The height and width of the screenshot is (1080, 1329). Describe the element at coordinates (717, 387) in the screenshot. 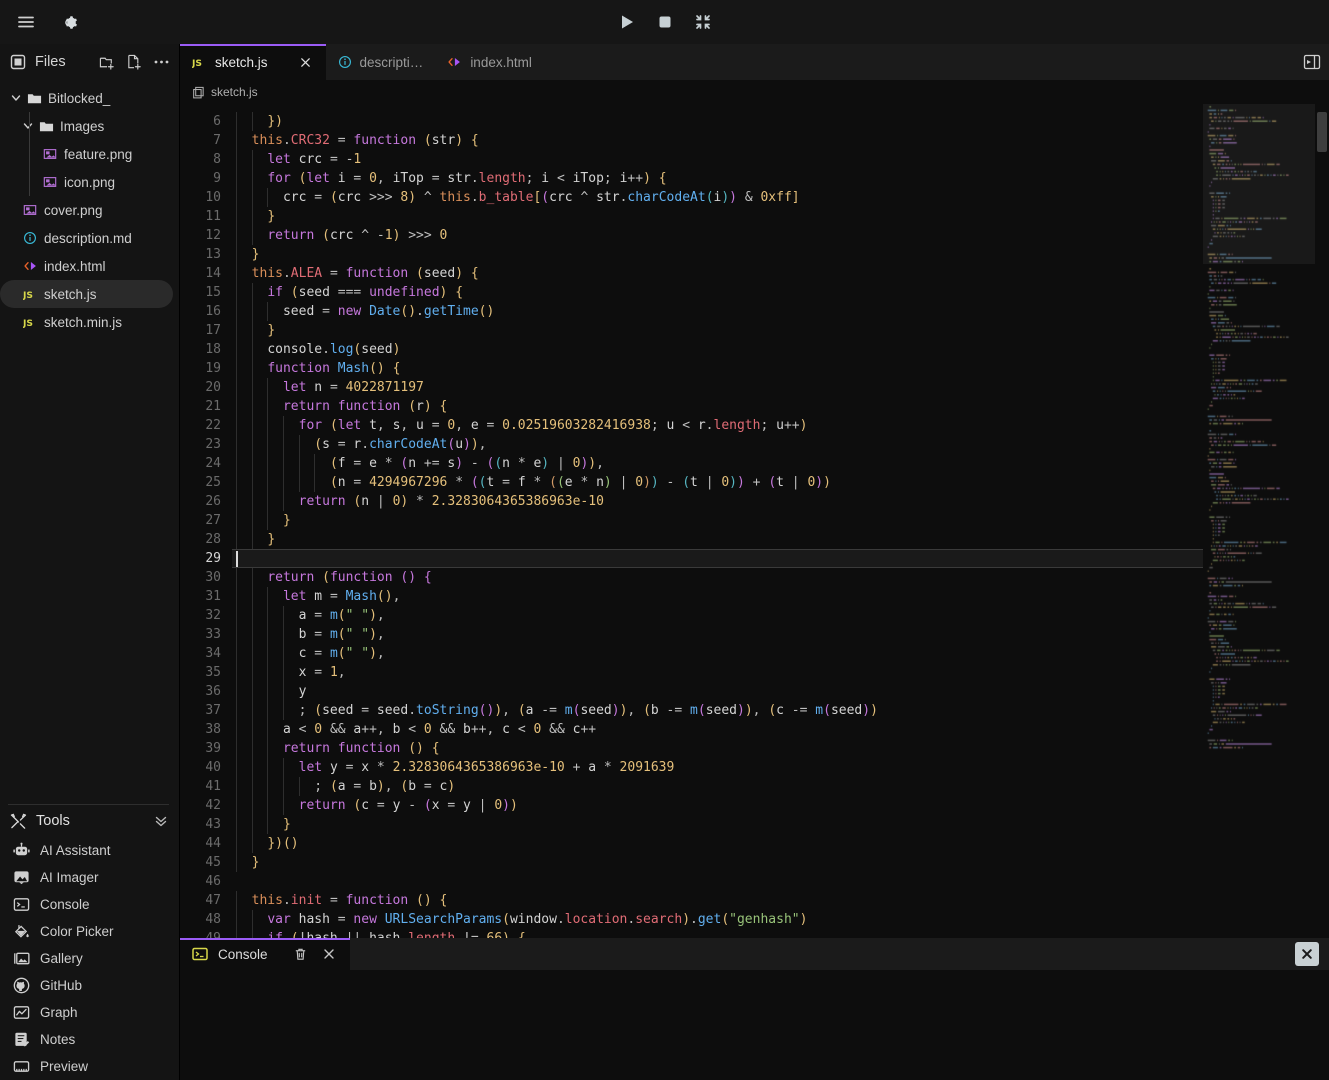

I see `code-line: let n = 4022871197` at that location.